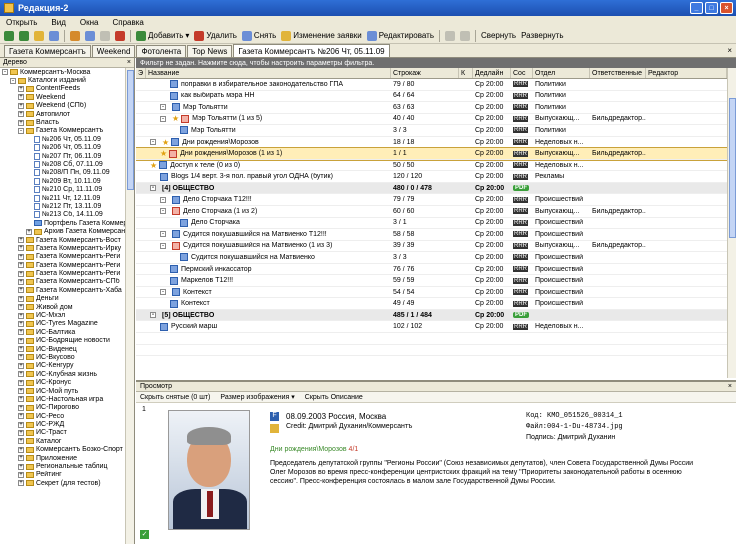 The height and width of the screenshot is (544, 736). What do you see at coordinates (62, 483) in the screenshot?
I see `tree-node: + Секрет (для тестов)` at bounding box center [62, 483].